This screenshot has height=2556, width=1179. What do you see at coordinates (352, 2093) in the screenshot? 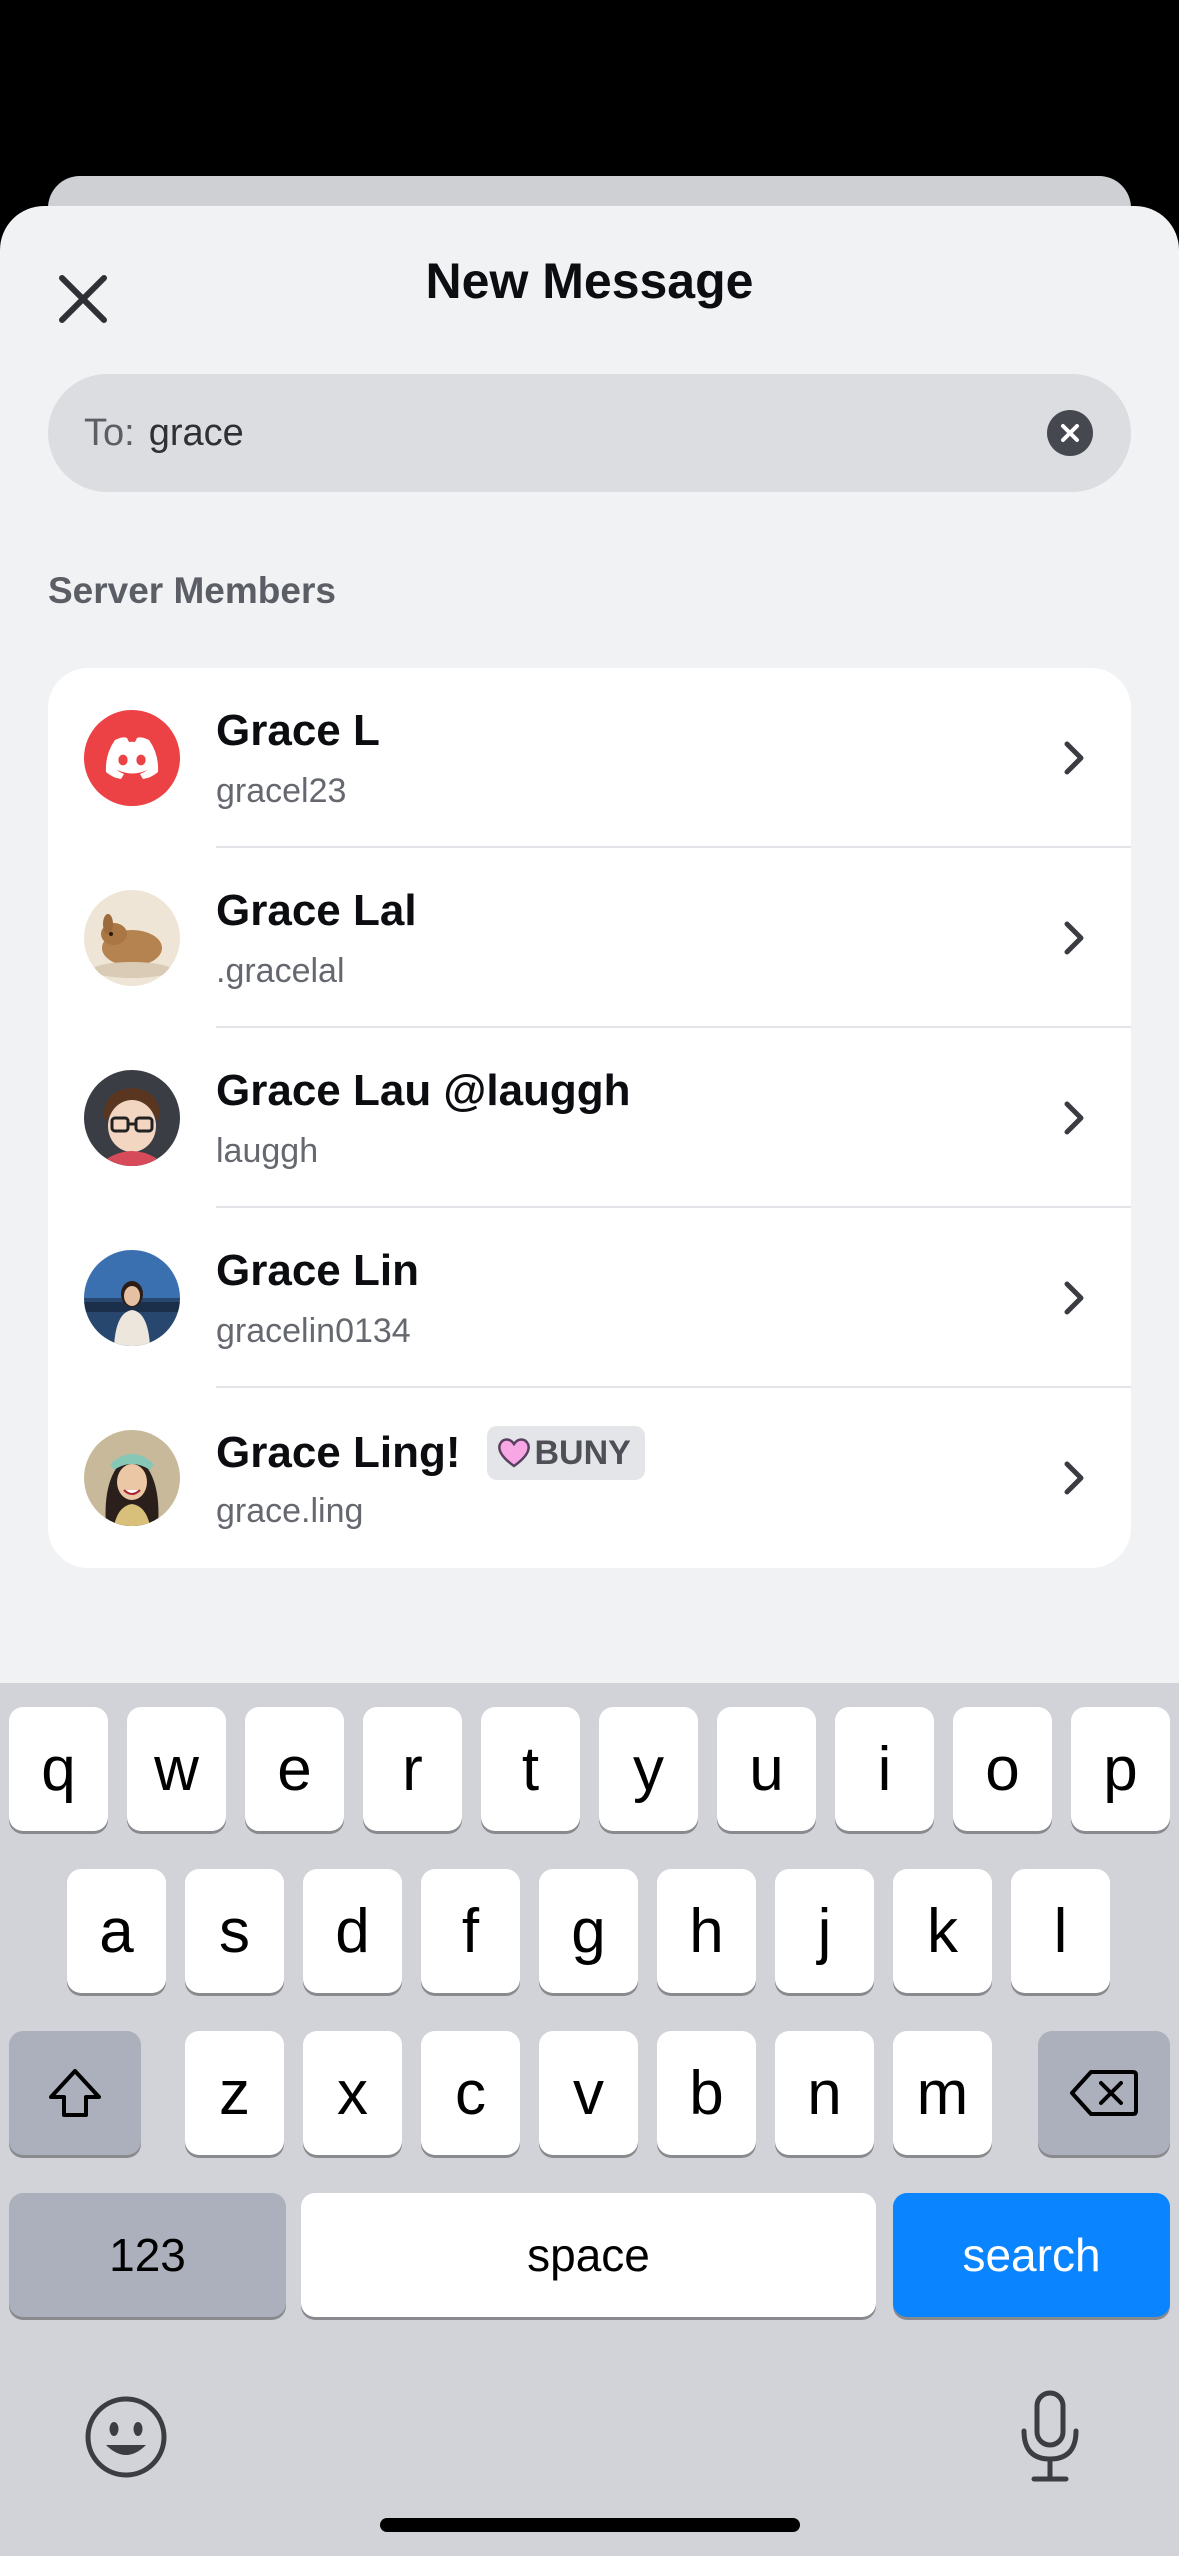
I see `key-x: x` at bounding box center [352, 2093].